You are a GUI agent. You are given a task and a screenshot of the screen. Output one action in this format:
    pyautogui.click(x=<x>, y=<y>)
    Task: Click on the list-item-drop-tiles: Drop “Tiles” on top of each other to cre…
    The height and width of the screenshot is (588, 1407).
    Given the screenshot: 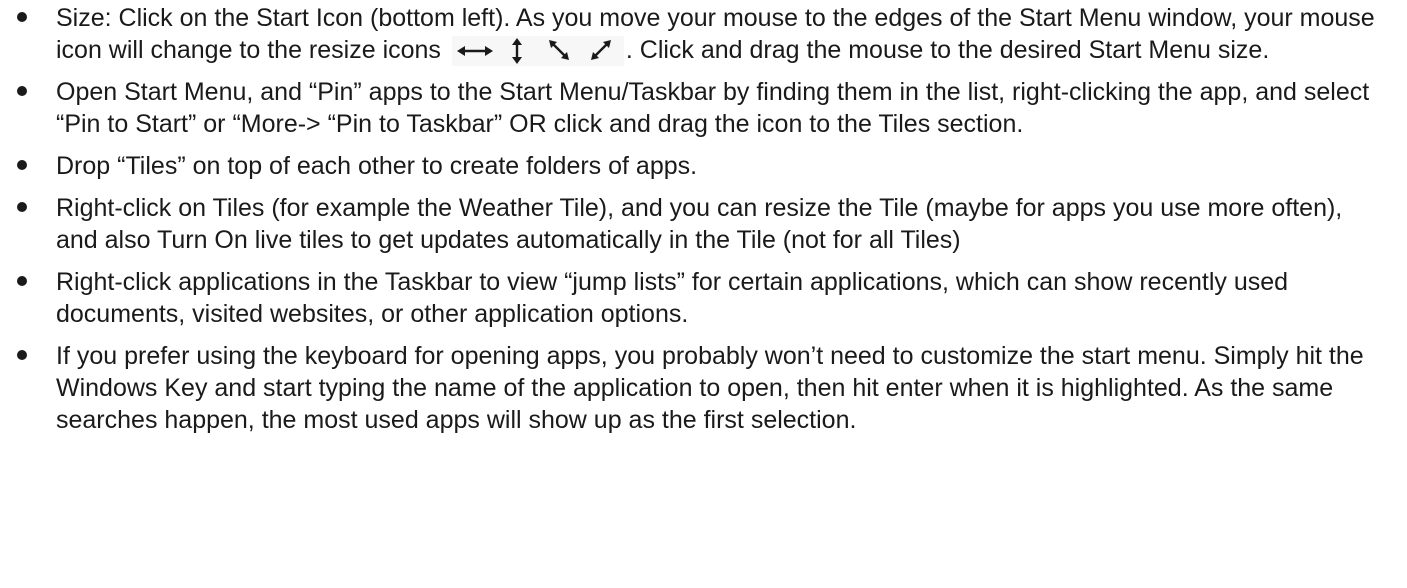 What is the action you would take?
    pyautogui.click(x=700, y=166)
    